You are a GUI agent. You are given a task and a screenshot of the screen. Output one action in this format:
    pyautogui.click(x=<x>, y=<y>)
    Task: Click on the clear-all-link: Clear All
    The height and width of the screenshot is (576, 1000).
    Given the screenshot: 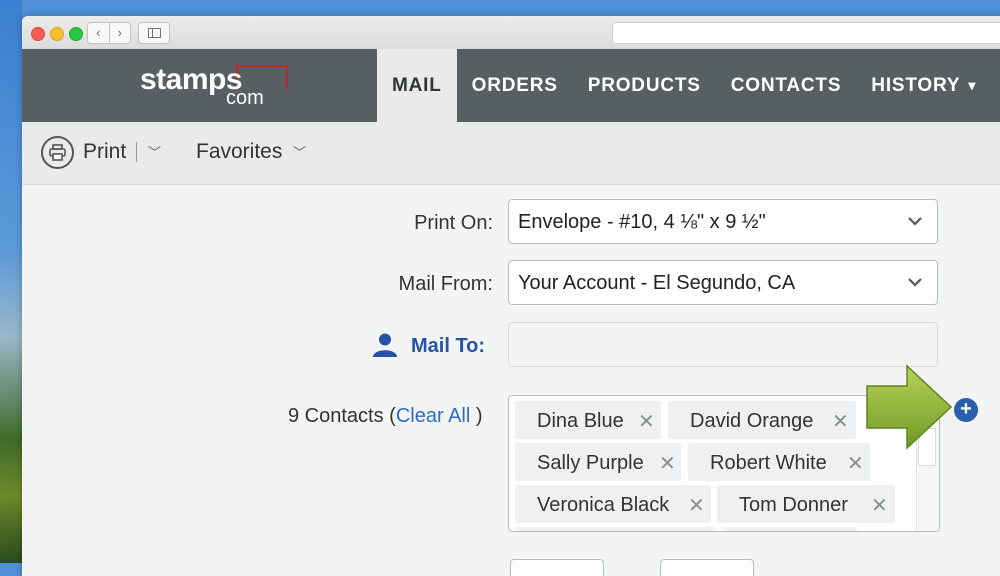 What is the action you would take?
    pyautogui.click(x=433, y=416)
    